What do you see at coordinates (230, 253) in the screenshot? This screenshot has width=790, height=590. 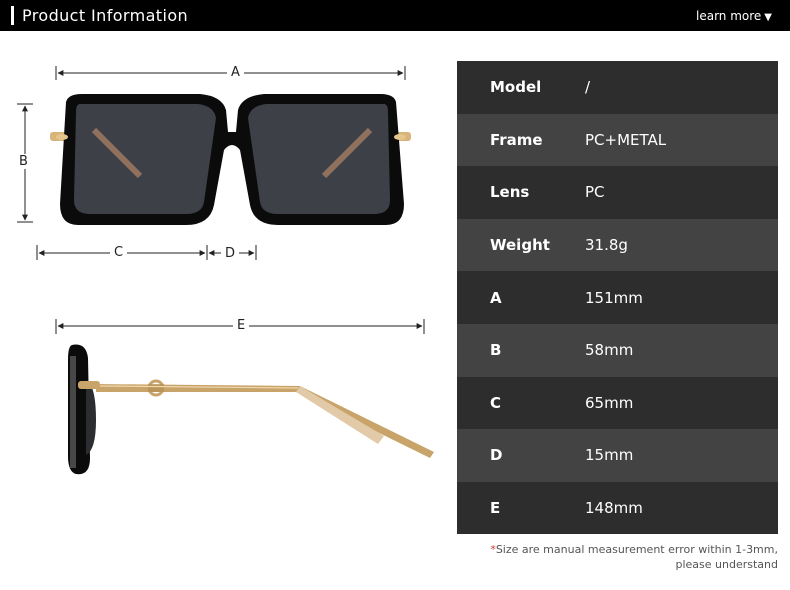 I see `dimension-label-d: D` at bounding box center [230, 253].